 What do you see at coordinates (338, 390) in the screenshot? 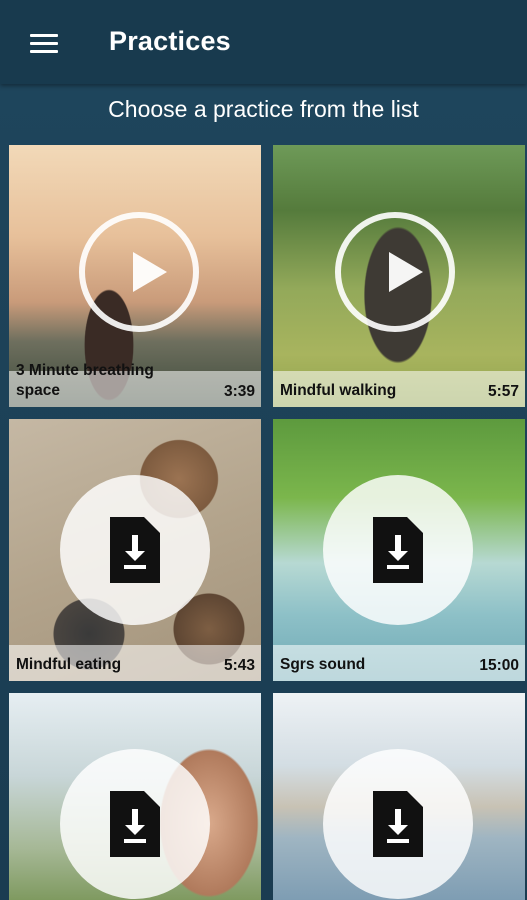
I see `practice-title: Mindful walking` at bounding box center [338, 390].